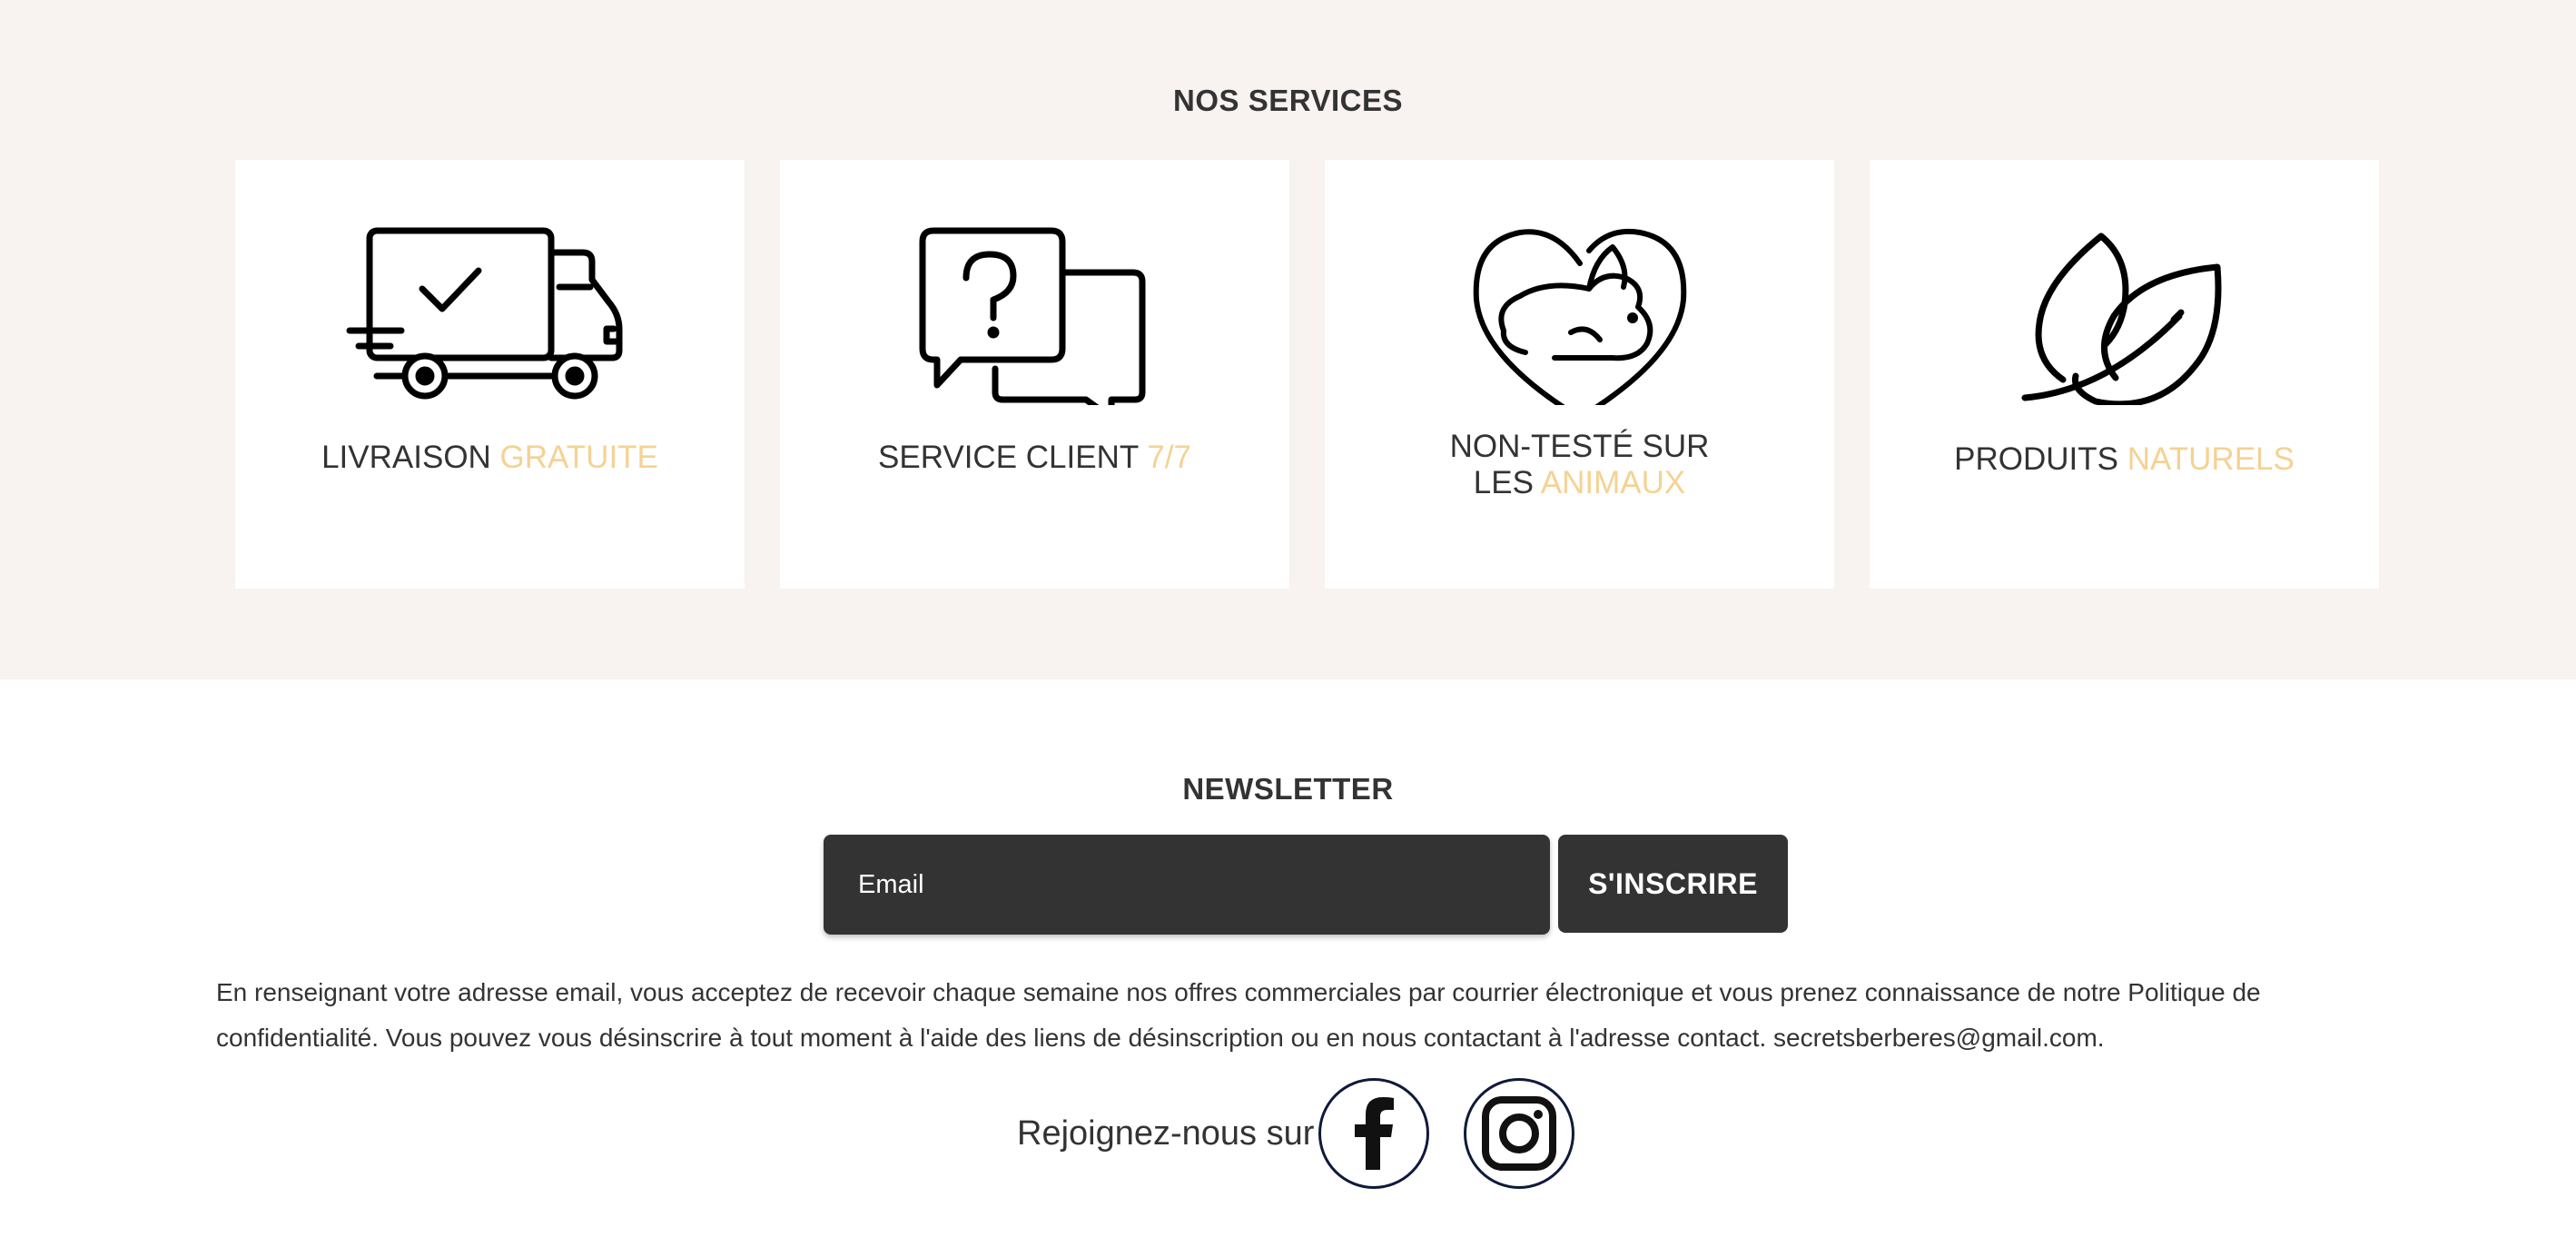 This screenshot has height=1257, width=2576. I want to click on social-row: Rejoignez-nous sur, so click(1288, 1133).